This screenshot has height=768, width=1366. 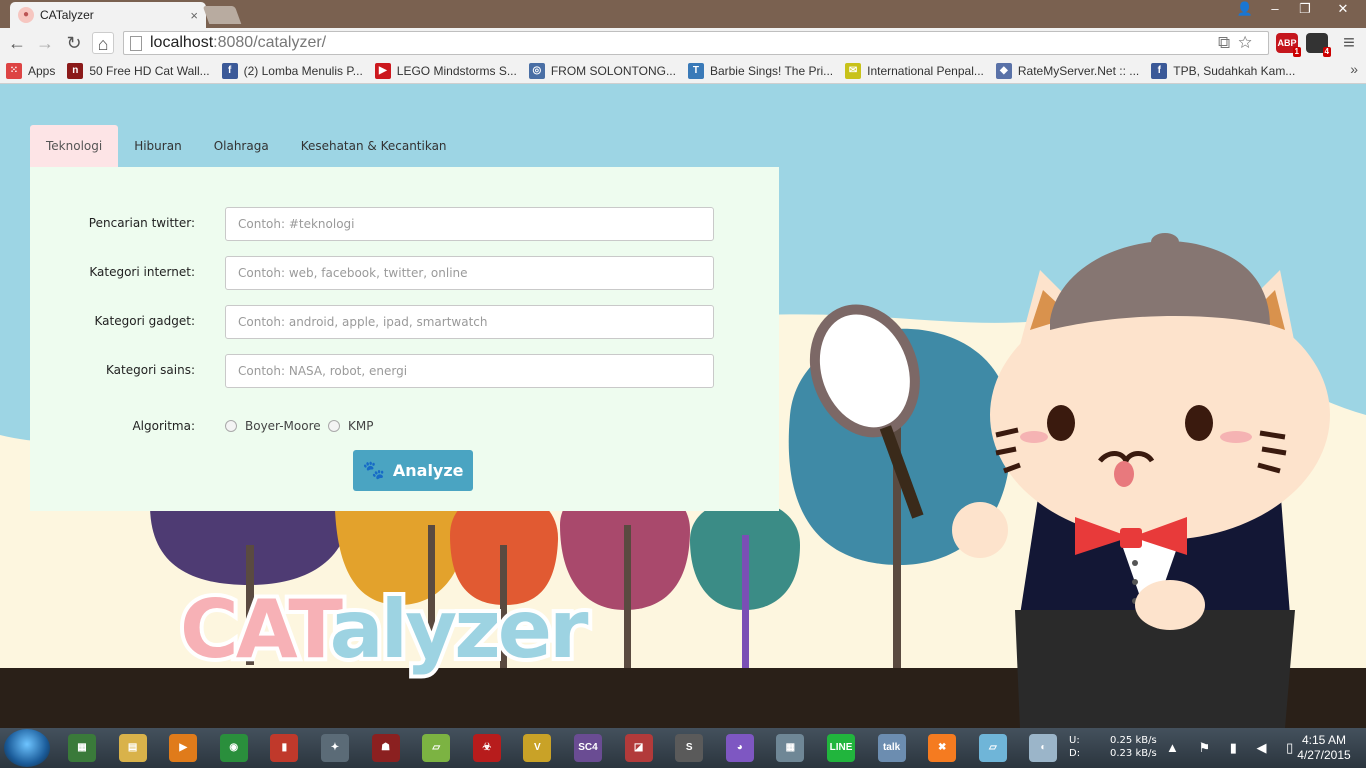 I want to click on form-row-internet: Kategori internet:, so click(x=404, y=273).